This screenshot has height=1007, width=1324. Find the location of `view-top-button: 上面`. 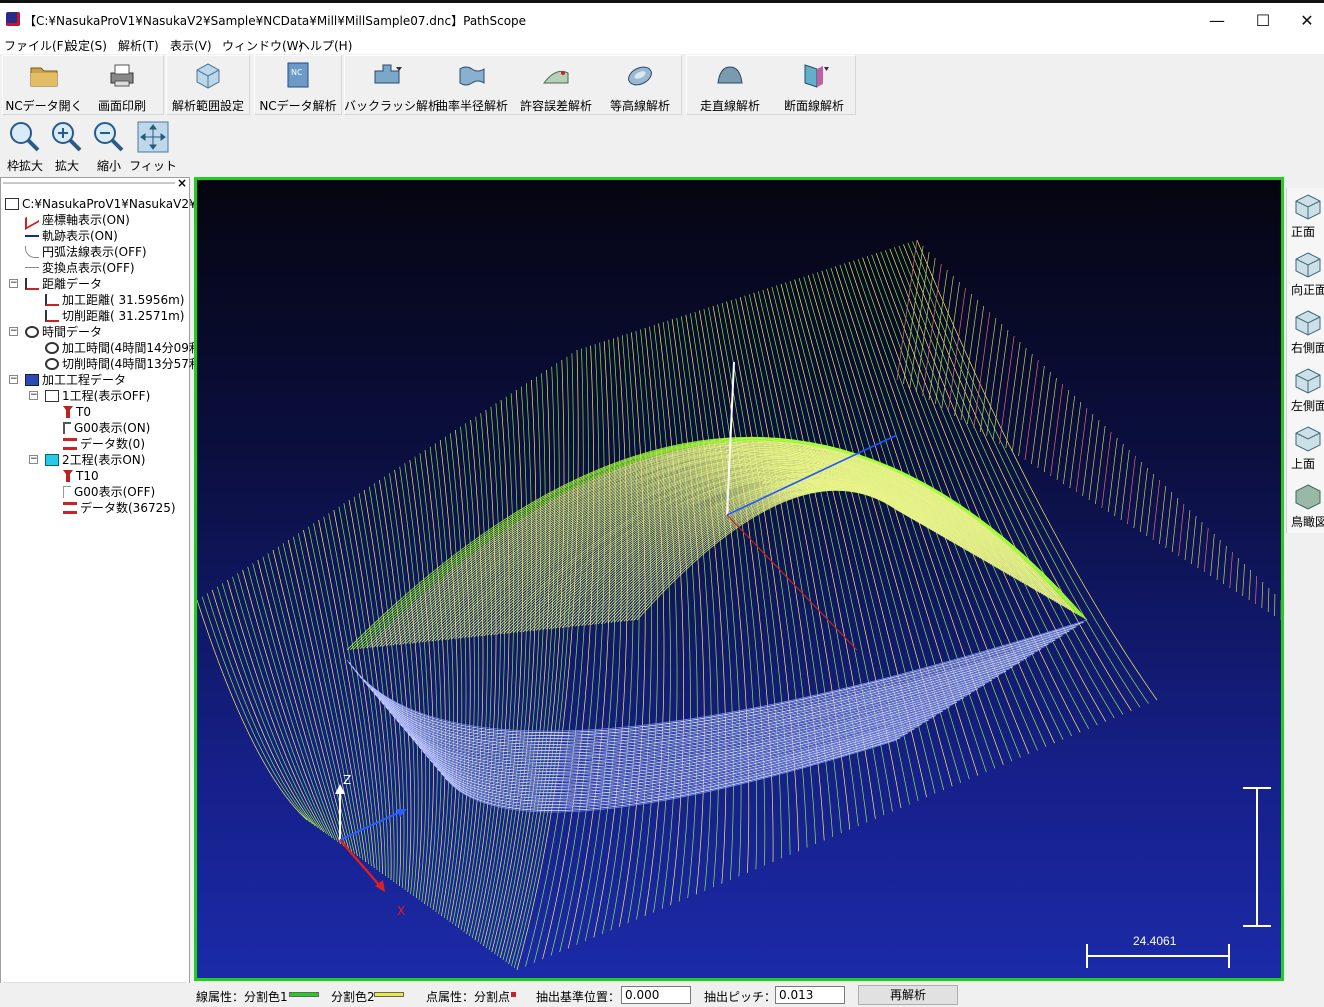

view-top-button: 上面 is located at coordinates (1305, 447).